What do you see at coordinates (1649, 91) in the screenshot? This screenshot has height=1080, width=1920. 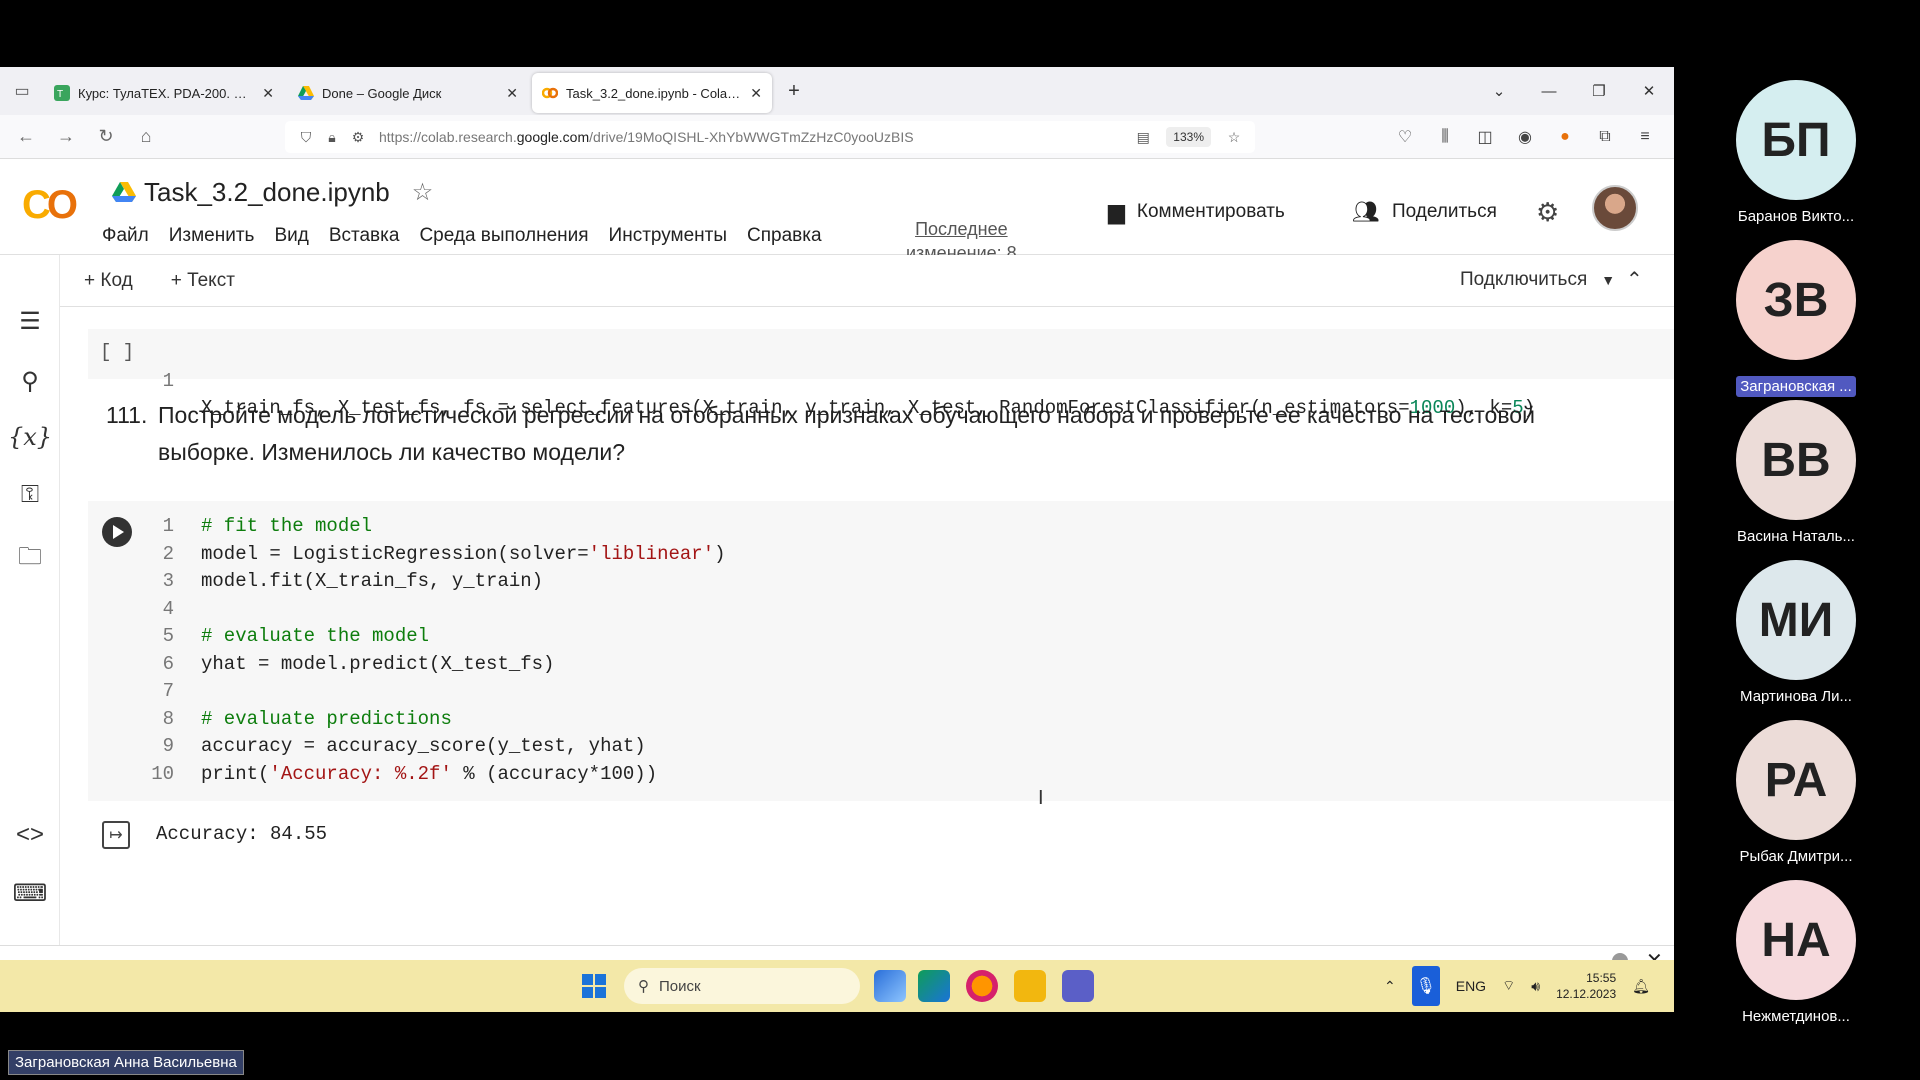 I see `window-close-icon: ✕` at bounding box center [1649, 91].